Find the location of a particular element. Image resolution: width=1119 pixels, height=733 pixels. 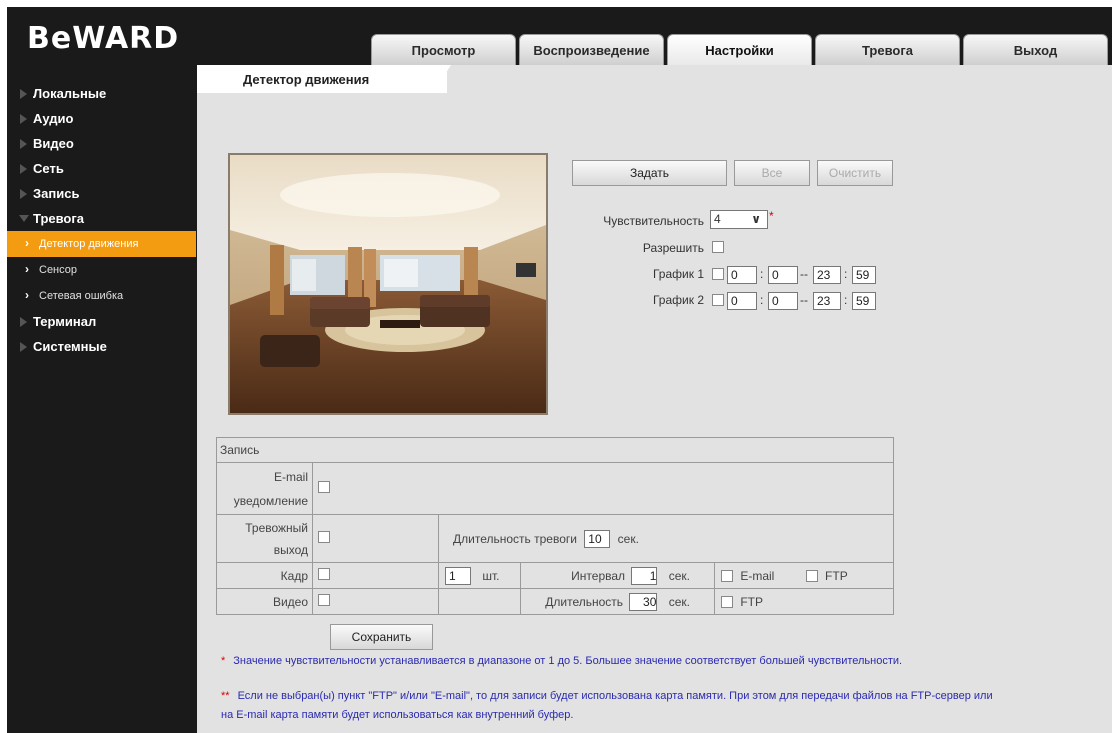

record-title: Запись is located at coordinates (555, 450).